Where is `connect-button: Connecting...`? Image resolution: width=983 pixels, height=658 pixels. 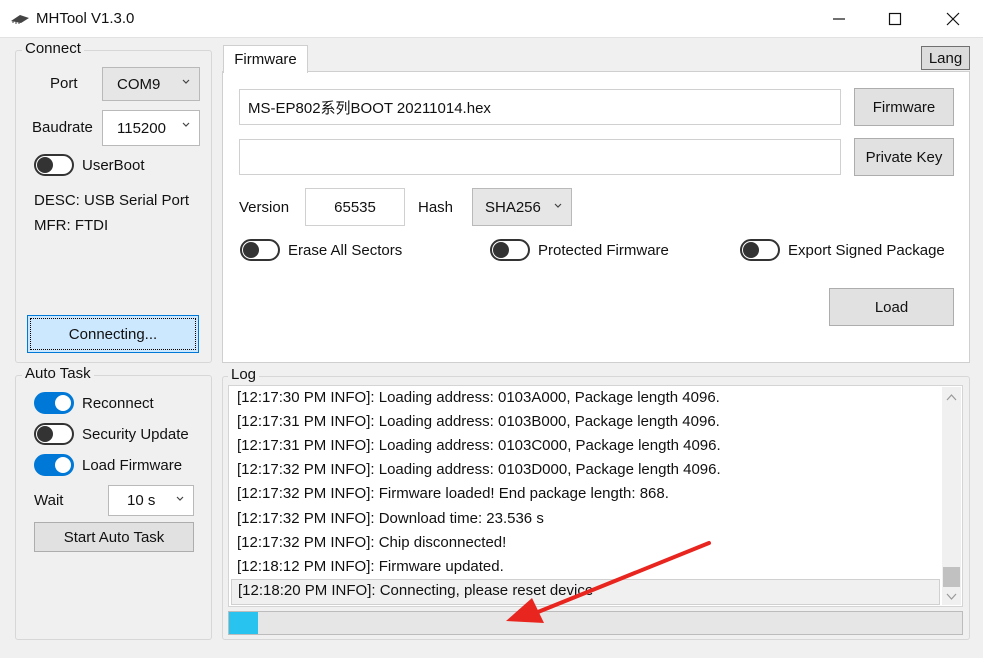
connect-button: Connecting... is located at coordinates (113, 334).